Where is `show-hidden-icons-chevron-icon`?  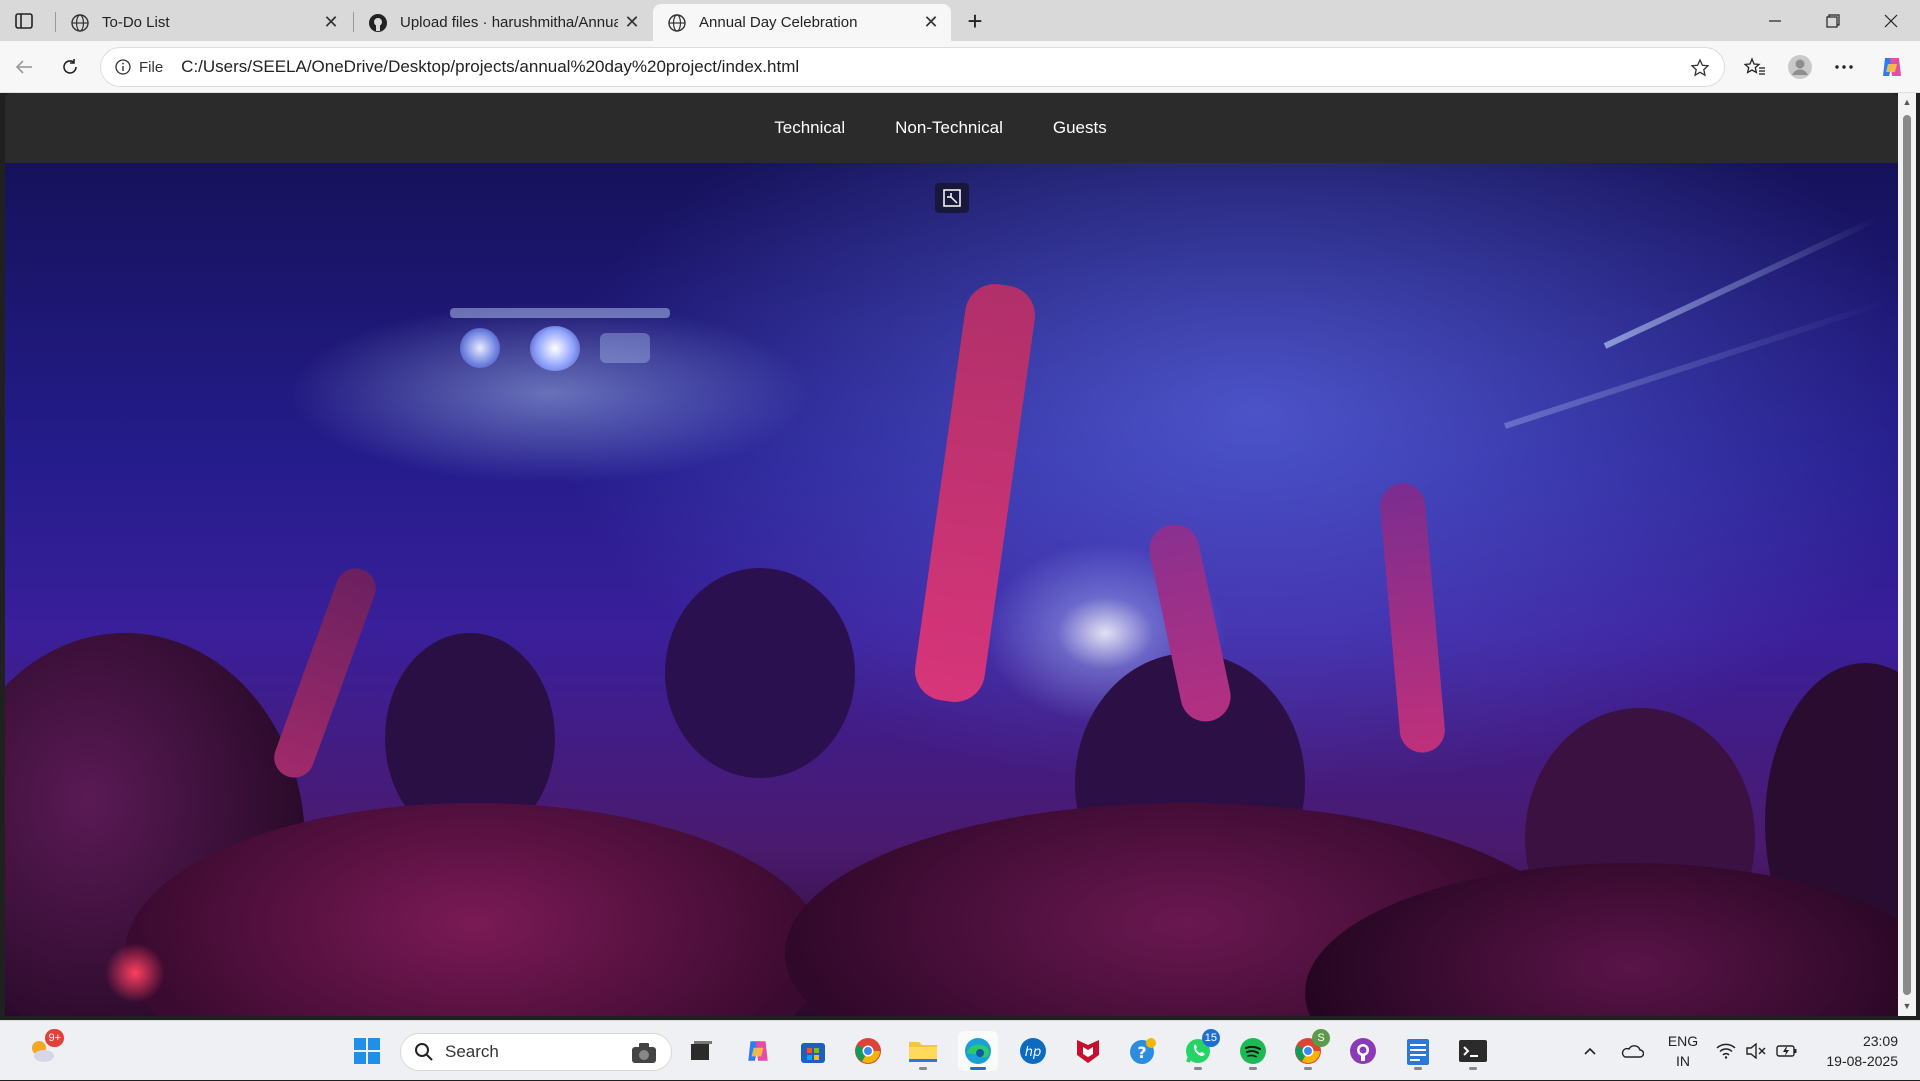 show-hidden-icons-chevron-icon is located at coordinates (1590, 1051).